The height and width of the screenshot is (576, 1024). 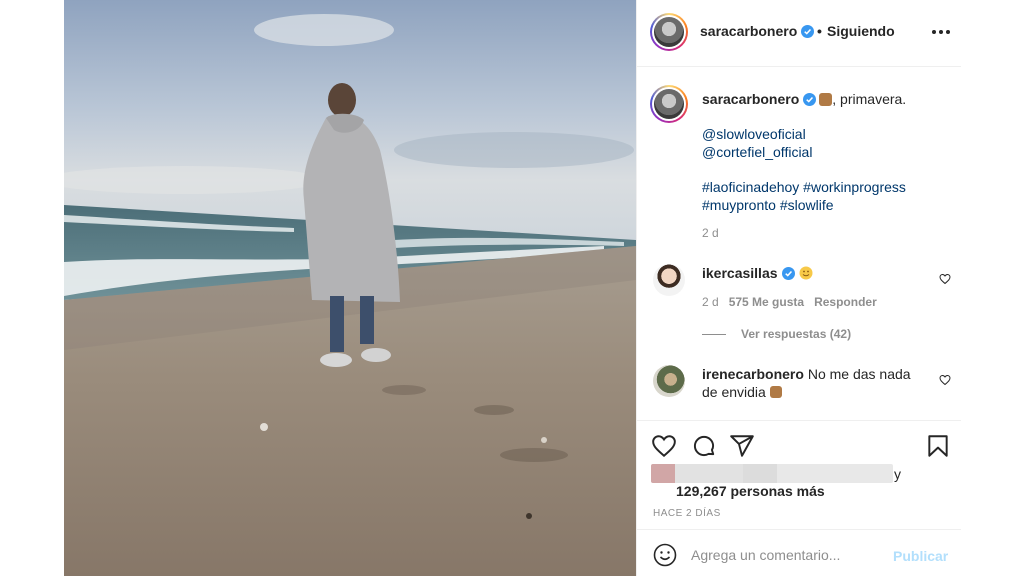 I want to click on mention-link: @cortefiel_official, so click(x=757, y=152).